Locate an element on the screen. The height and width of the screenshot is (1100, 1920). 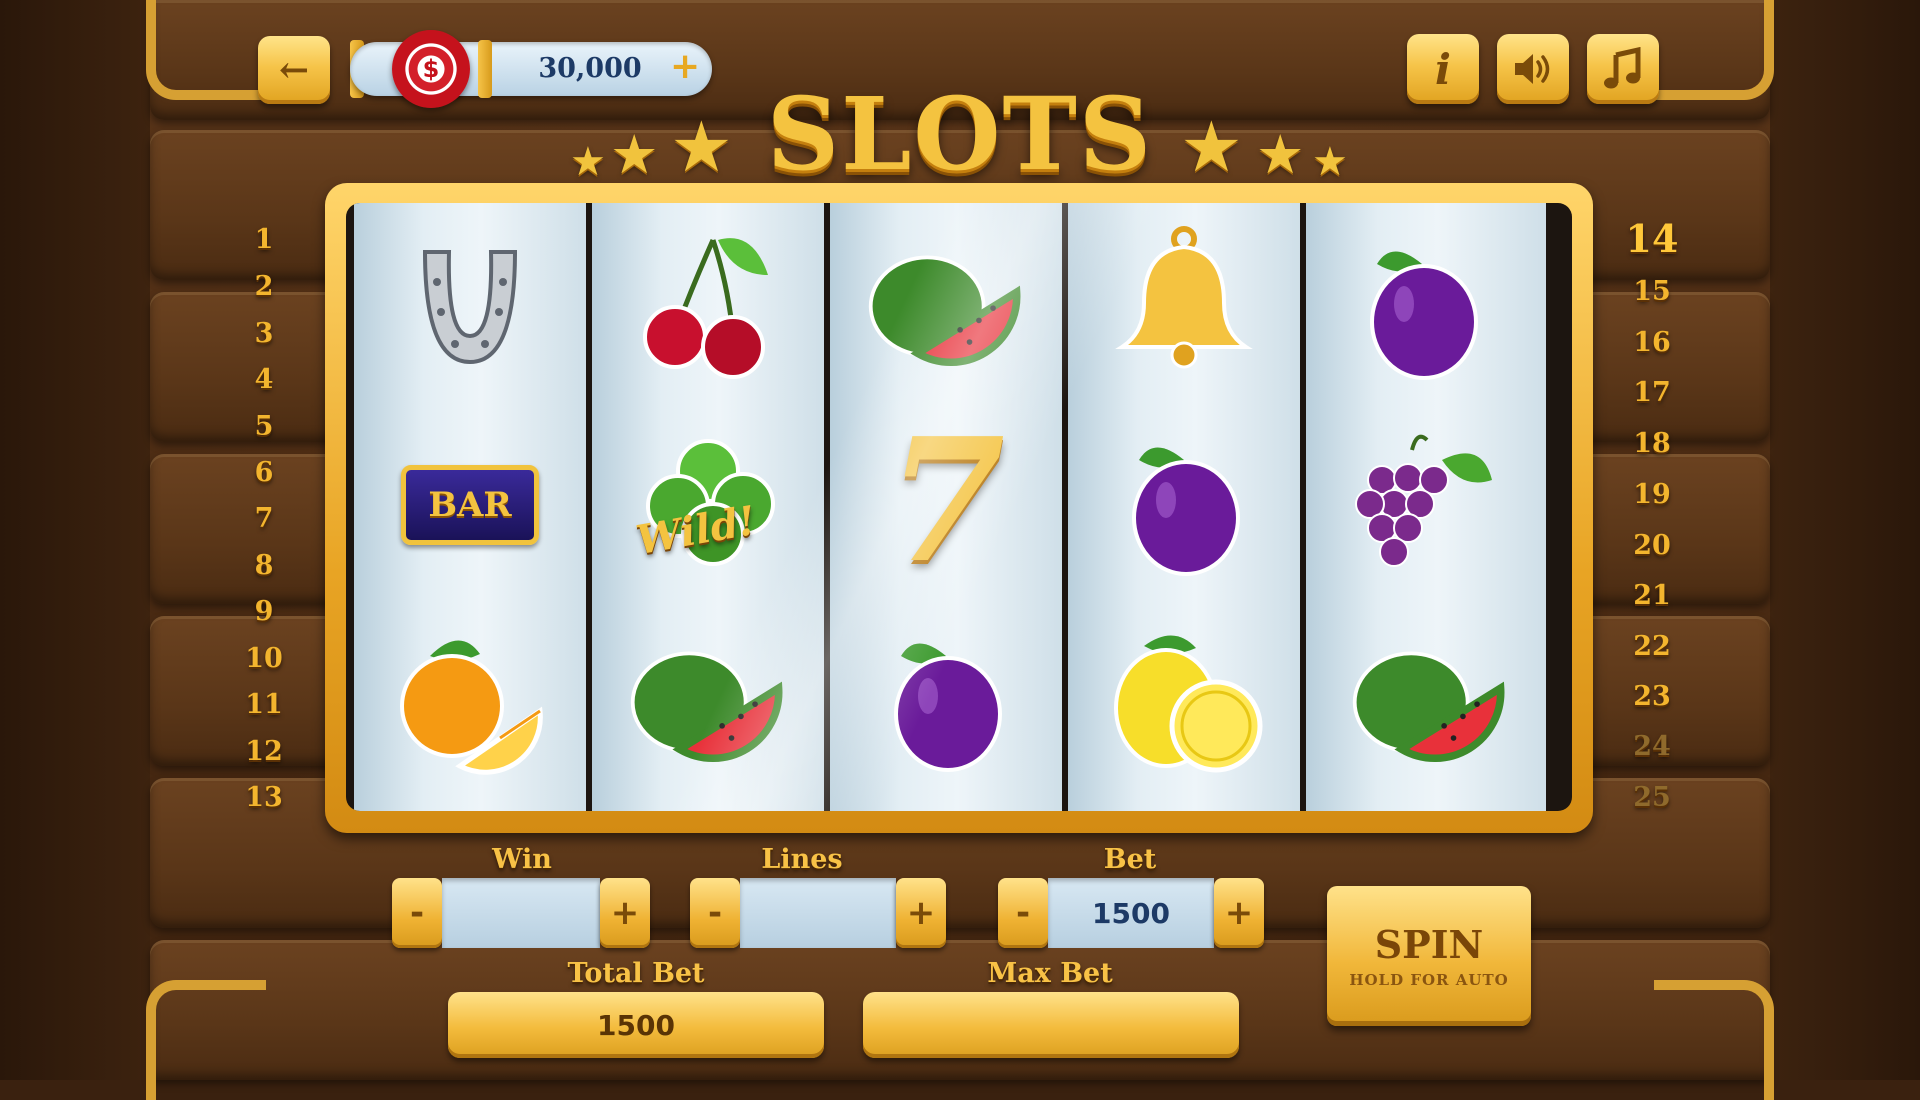
win-decrease-button: - is located at coordinates (417, 913).